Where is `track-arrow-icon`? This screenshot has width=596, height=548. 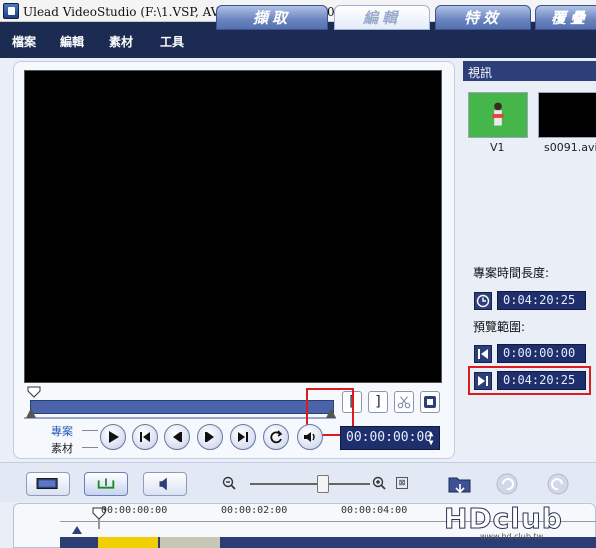 track-arrow-icon is located at coordinates (77, 530).